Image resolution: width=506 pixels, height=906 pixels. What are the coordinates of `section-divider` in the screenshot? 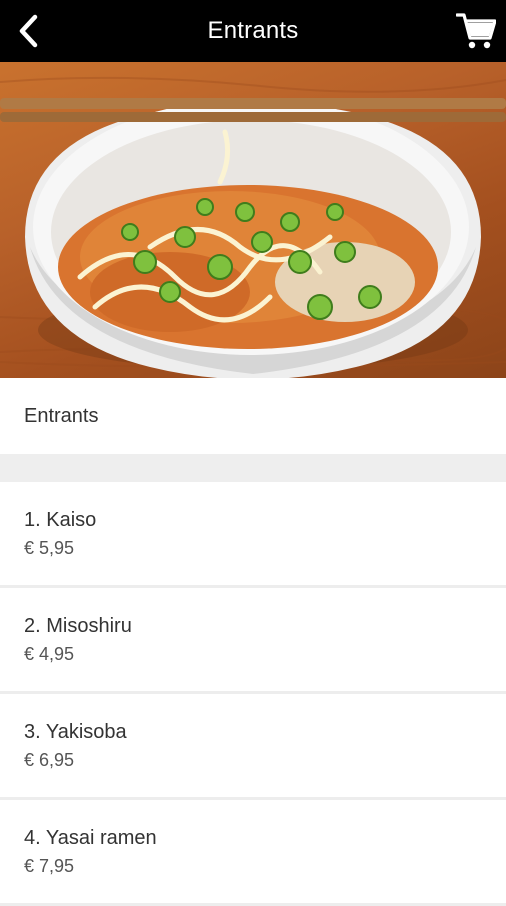 It's located at (253, 468).